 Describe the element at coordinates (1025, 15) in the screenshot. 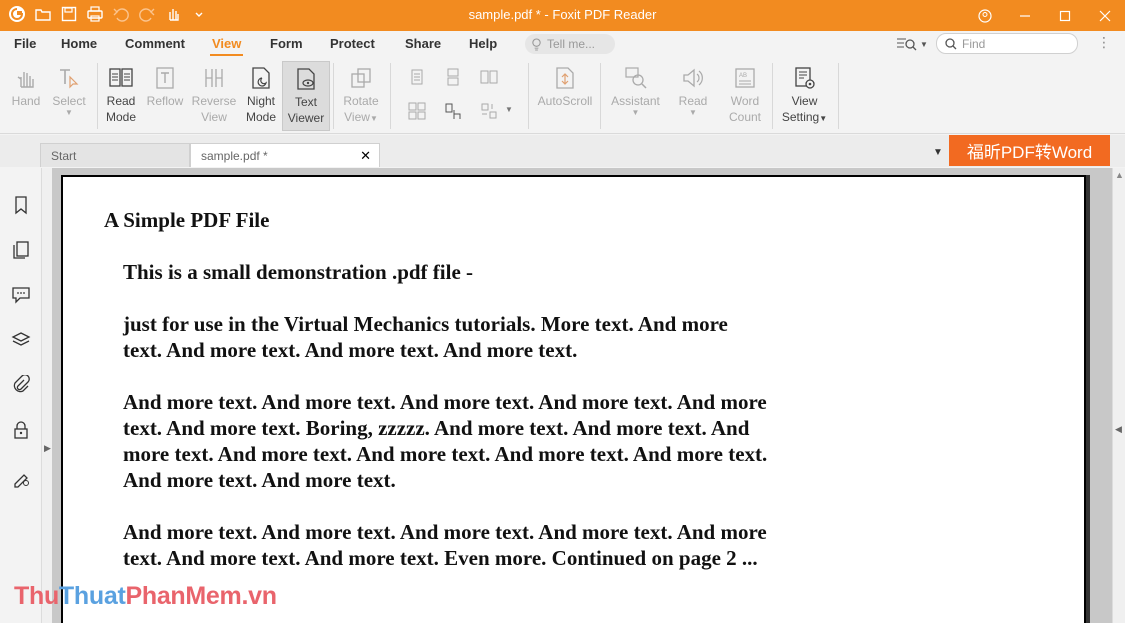

I see `minimize-button` at that location.